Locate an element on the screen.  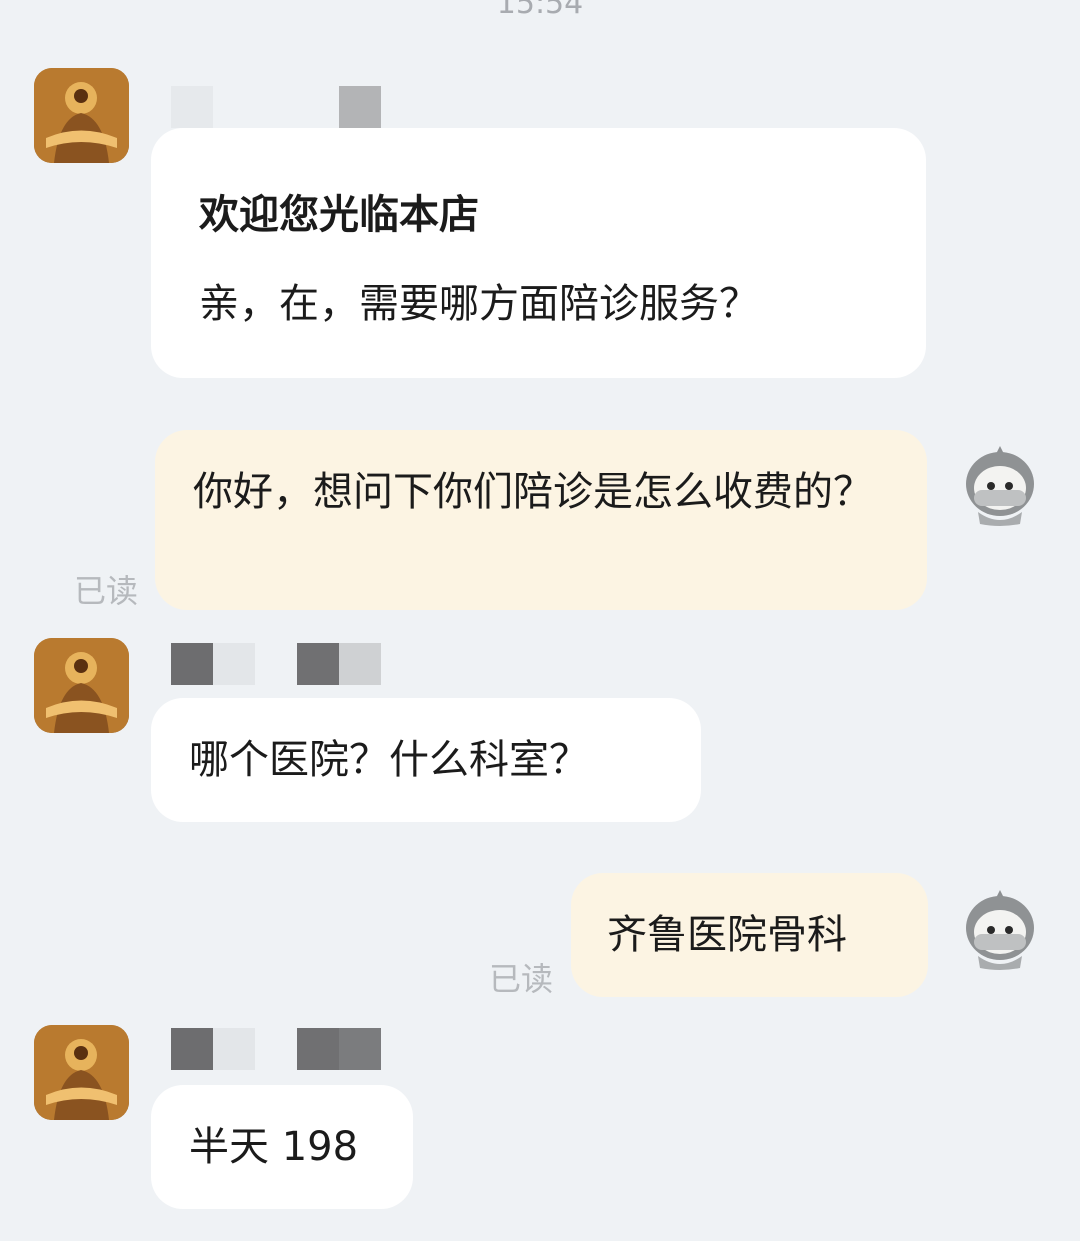
welcome-title: 欢迎您光临本店 is located at coordinates (339, 215).